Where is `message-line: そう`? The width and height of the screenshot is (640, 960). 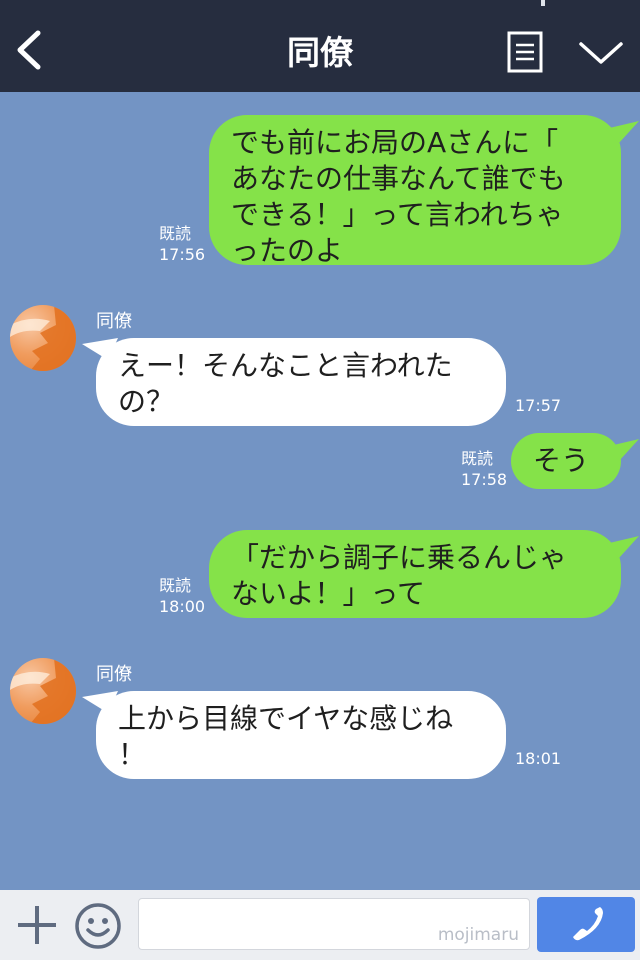
message-line: そう is located at coordinates (561, 460).